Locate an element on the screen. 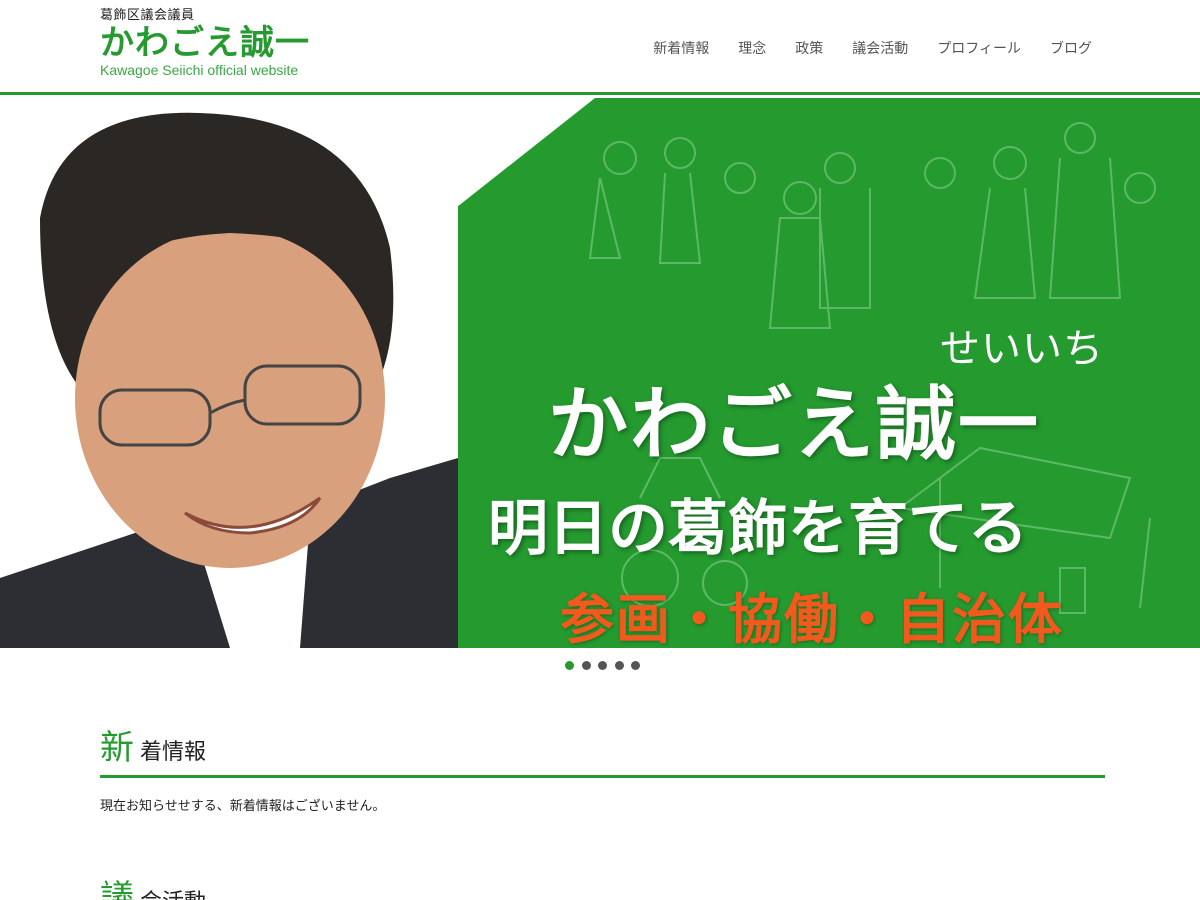  logo-name: かわごえ誠一 is located at coordinates (205, 43).